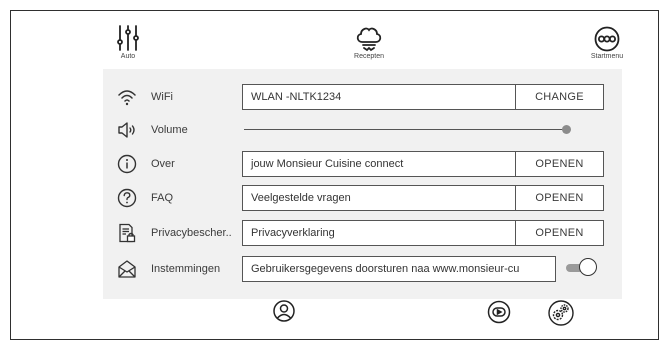 This screenshot has height=340, width=669. Describe the element at coordinates (128, 38) in the screenshot. I see `sliders-icon` at that location.